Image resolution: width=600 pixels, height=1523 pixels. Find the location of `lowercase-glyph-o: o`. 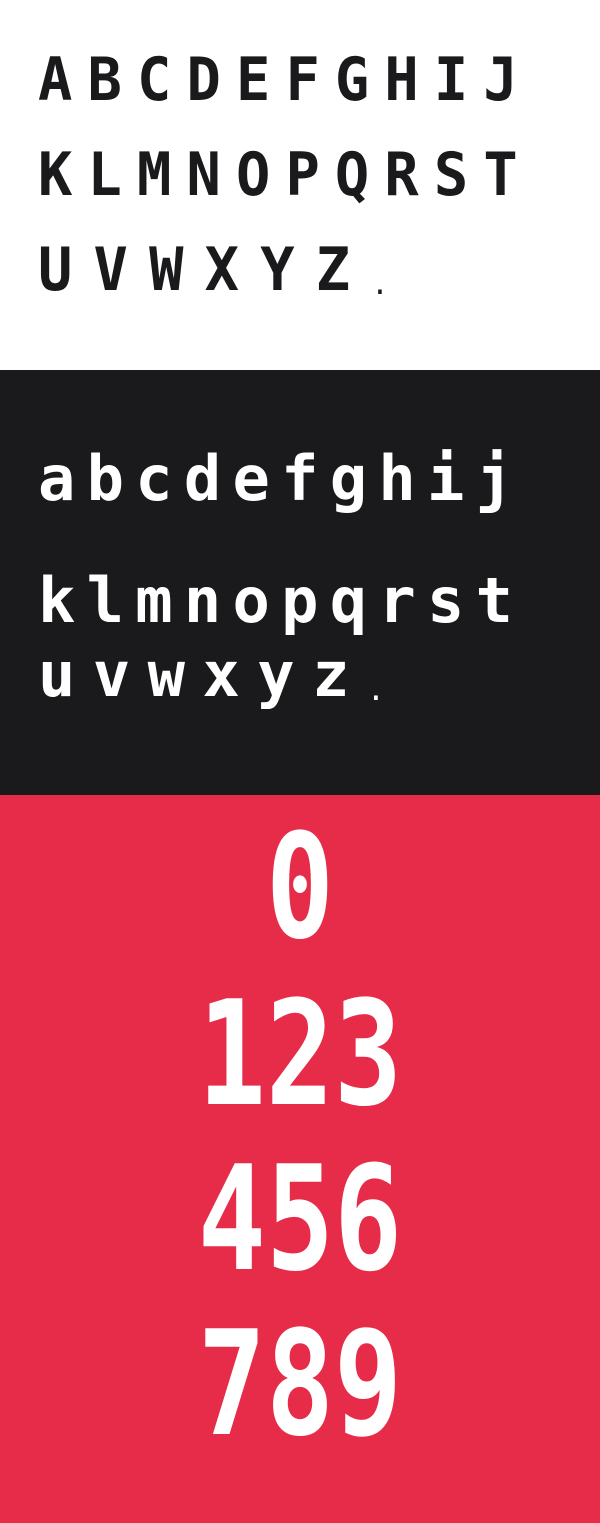

lowercase-glyph-o: o is located at coordinates (251, 600).